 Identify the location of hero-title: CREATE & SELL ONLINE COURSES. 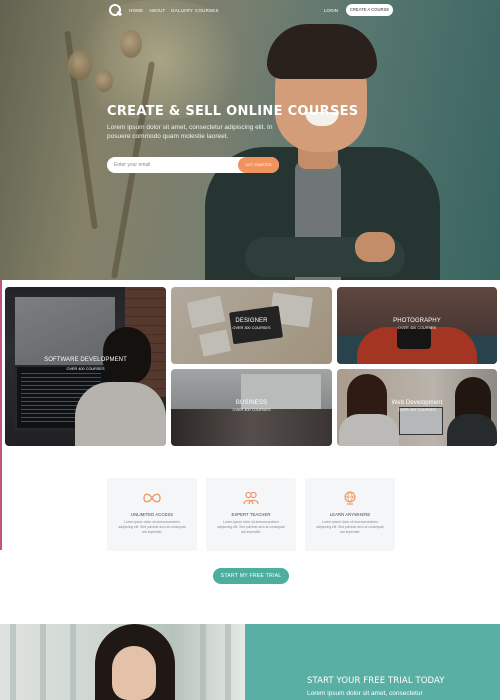
(233, 111).